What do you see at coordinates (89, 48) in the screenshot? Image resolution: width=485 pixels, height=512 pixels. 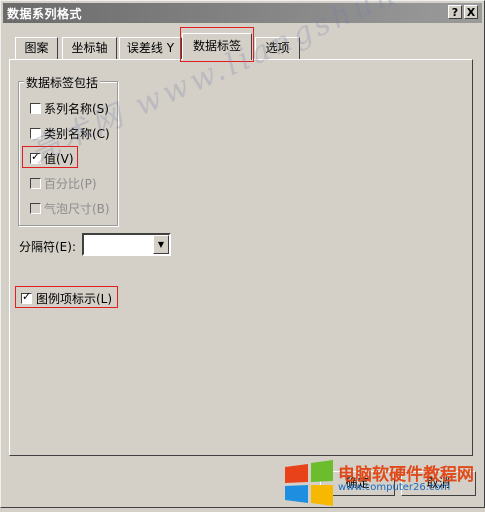 I see `tab-axis: 坐标轴` at bounding box center [89, 48].